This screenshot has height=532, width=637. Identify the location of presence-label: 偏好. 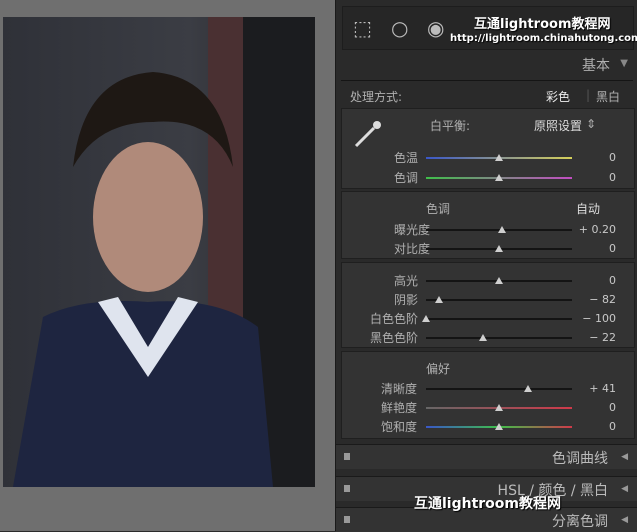
(438, 369).